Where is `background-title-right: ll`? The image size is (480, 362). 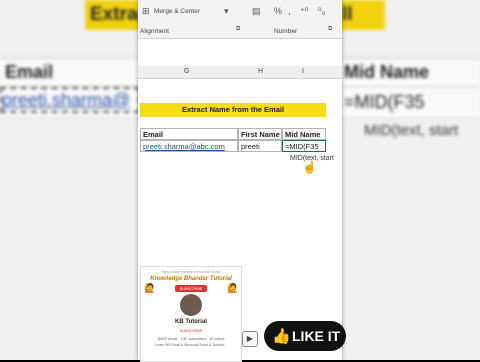 background-title-right: ll is located at coordinates (347, 14).